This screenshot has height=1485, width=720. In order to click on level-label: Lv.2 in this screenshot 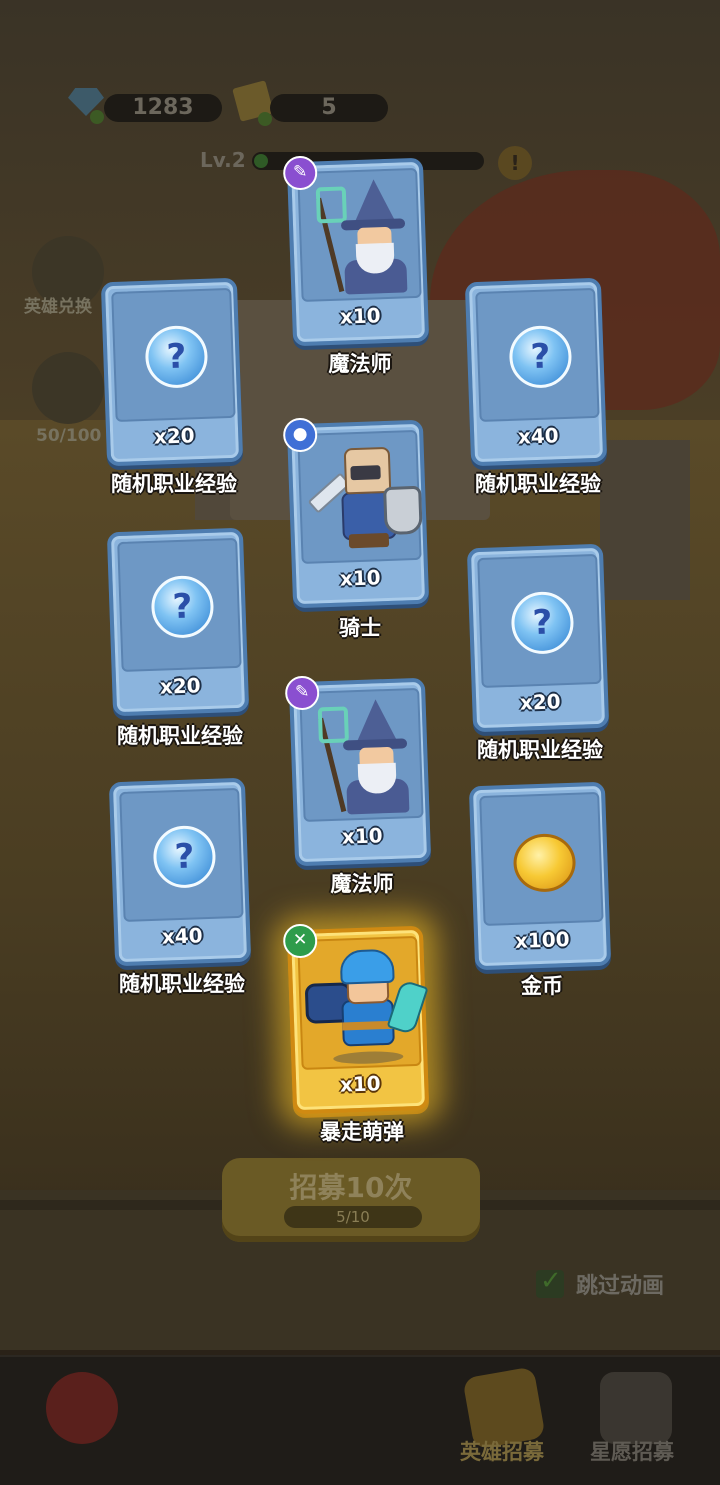, I will do `click(223, 160)`.